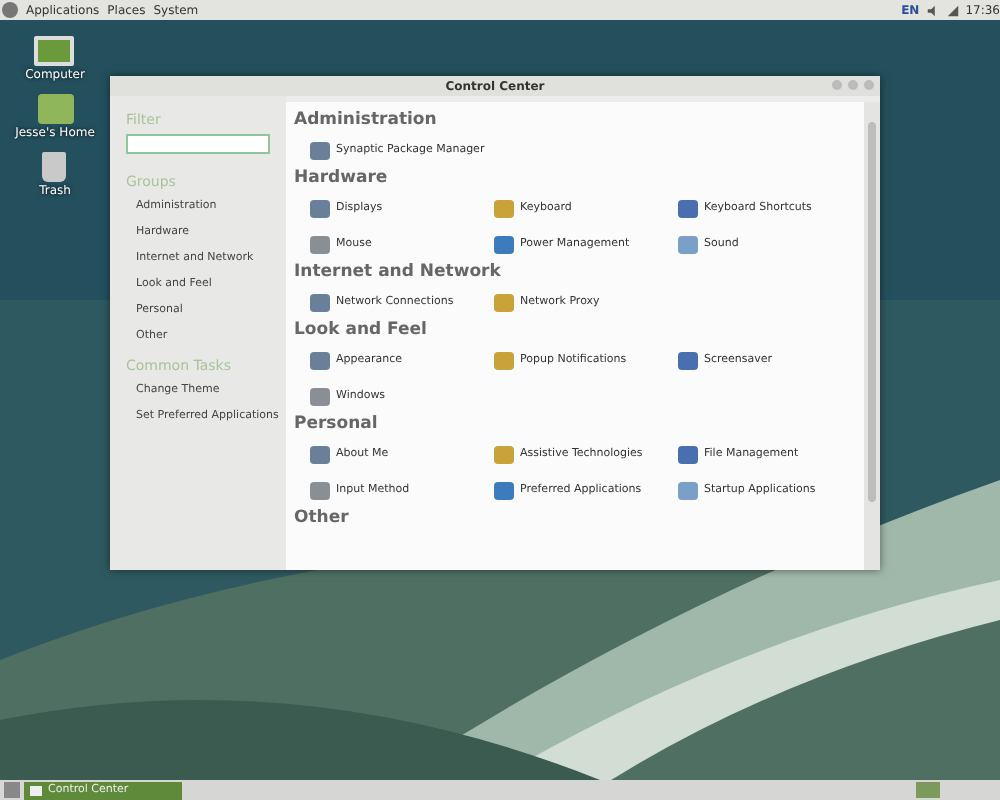 The width and height of the screenshot is (1000, 800). Describe the element at coordinates (928, 790) in the screenshot. I see `workspace-switcher` at that location.